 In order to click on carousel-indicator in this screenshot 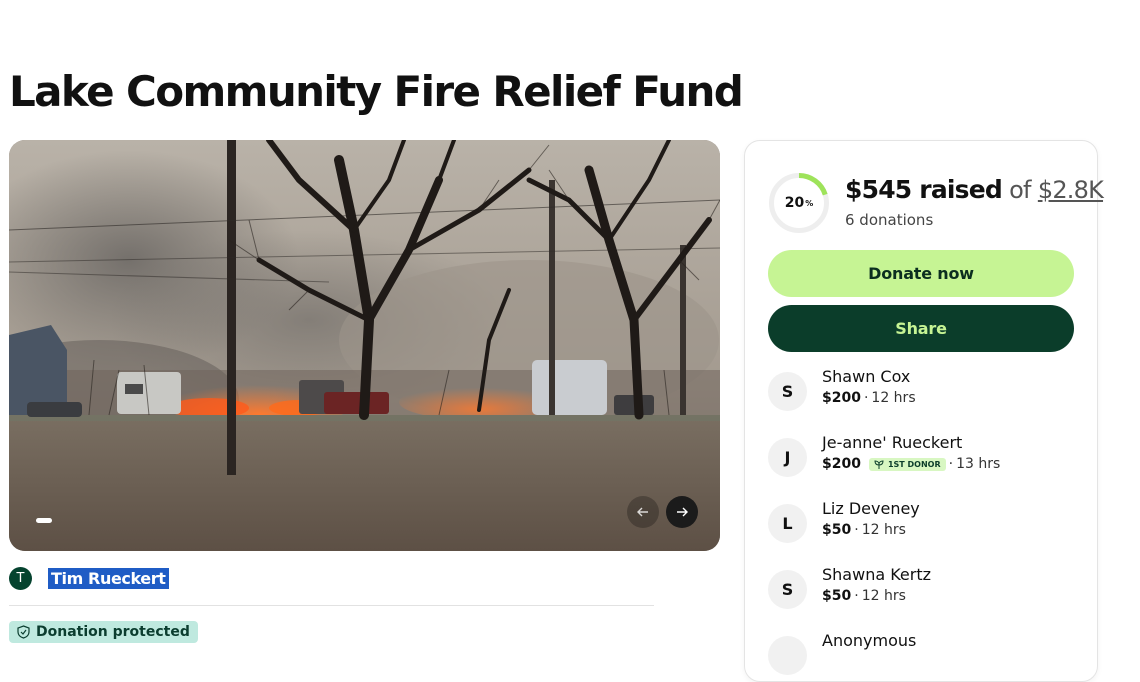, I will do `click(44, 520)`.